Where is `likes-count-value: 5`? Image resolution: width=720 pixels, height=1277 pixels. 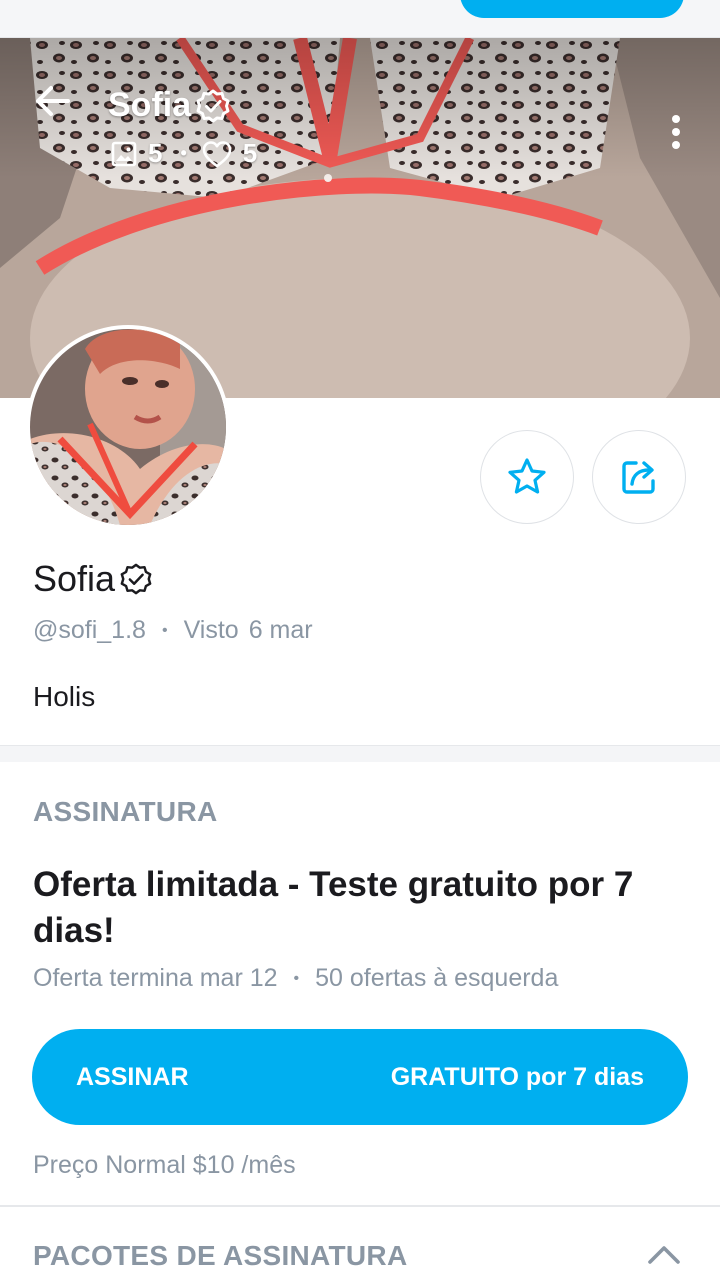
likes-count-value: 5 is located at coordinates (250, 153).